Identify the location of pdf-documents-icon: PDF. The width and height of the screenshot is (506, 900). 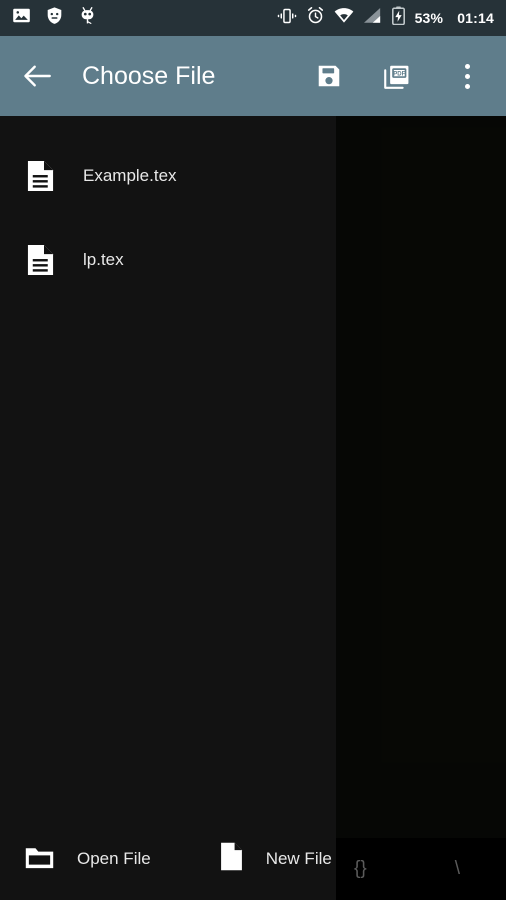
(395, 77).